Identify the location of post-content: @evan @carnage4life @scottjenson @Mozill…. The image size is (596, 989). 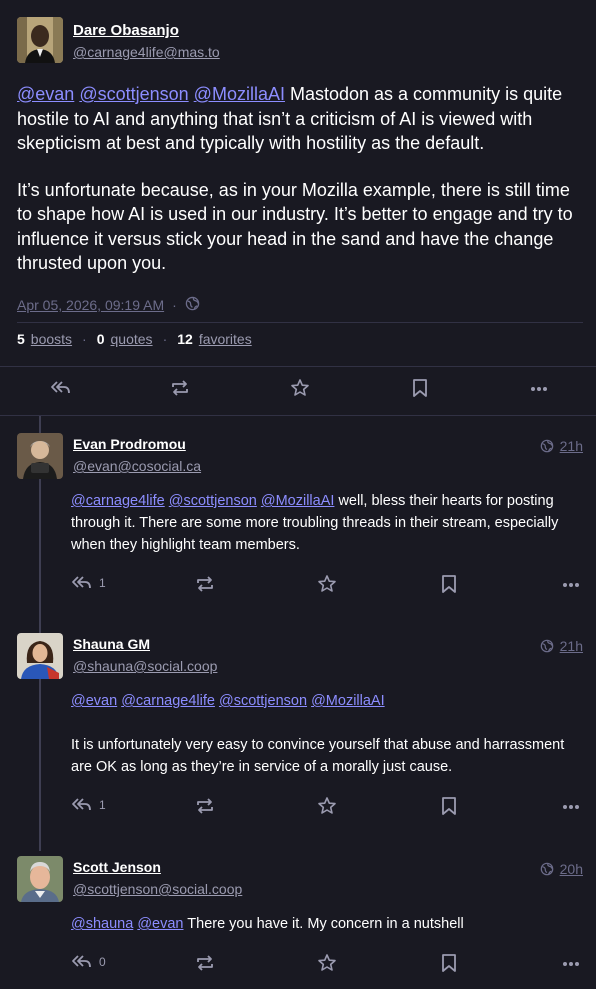
(327, 745).